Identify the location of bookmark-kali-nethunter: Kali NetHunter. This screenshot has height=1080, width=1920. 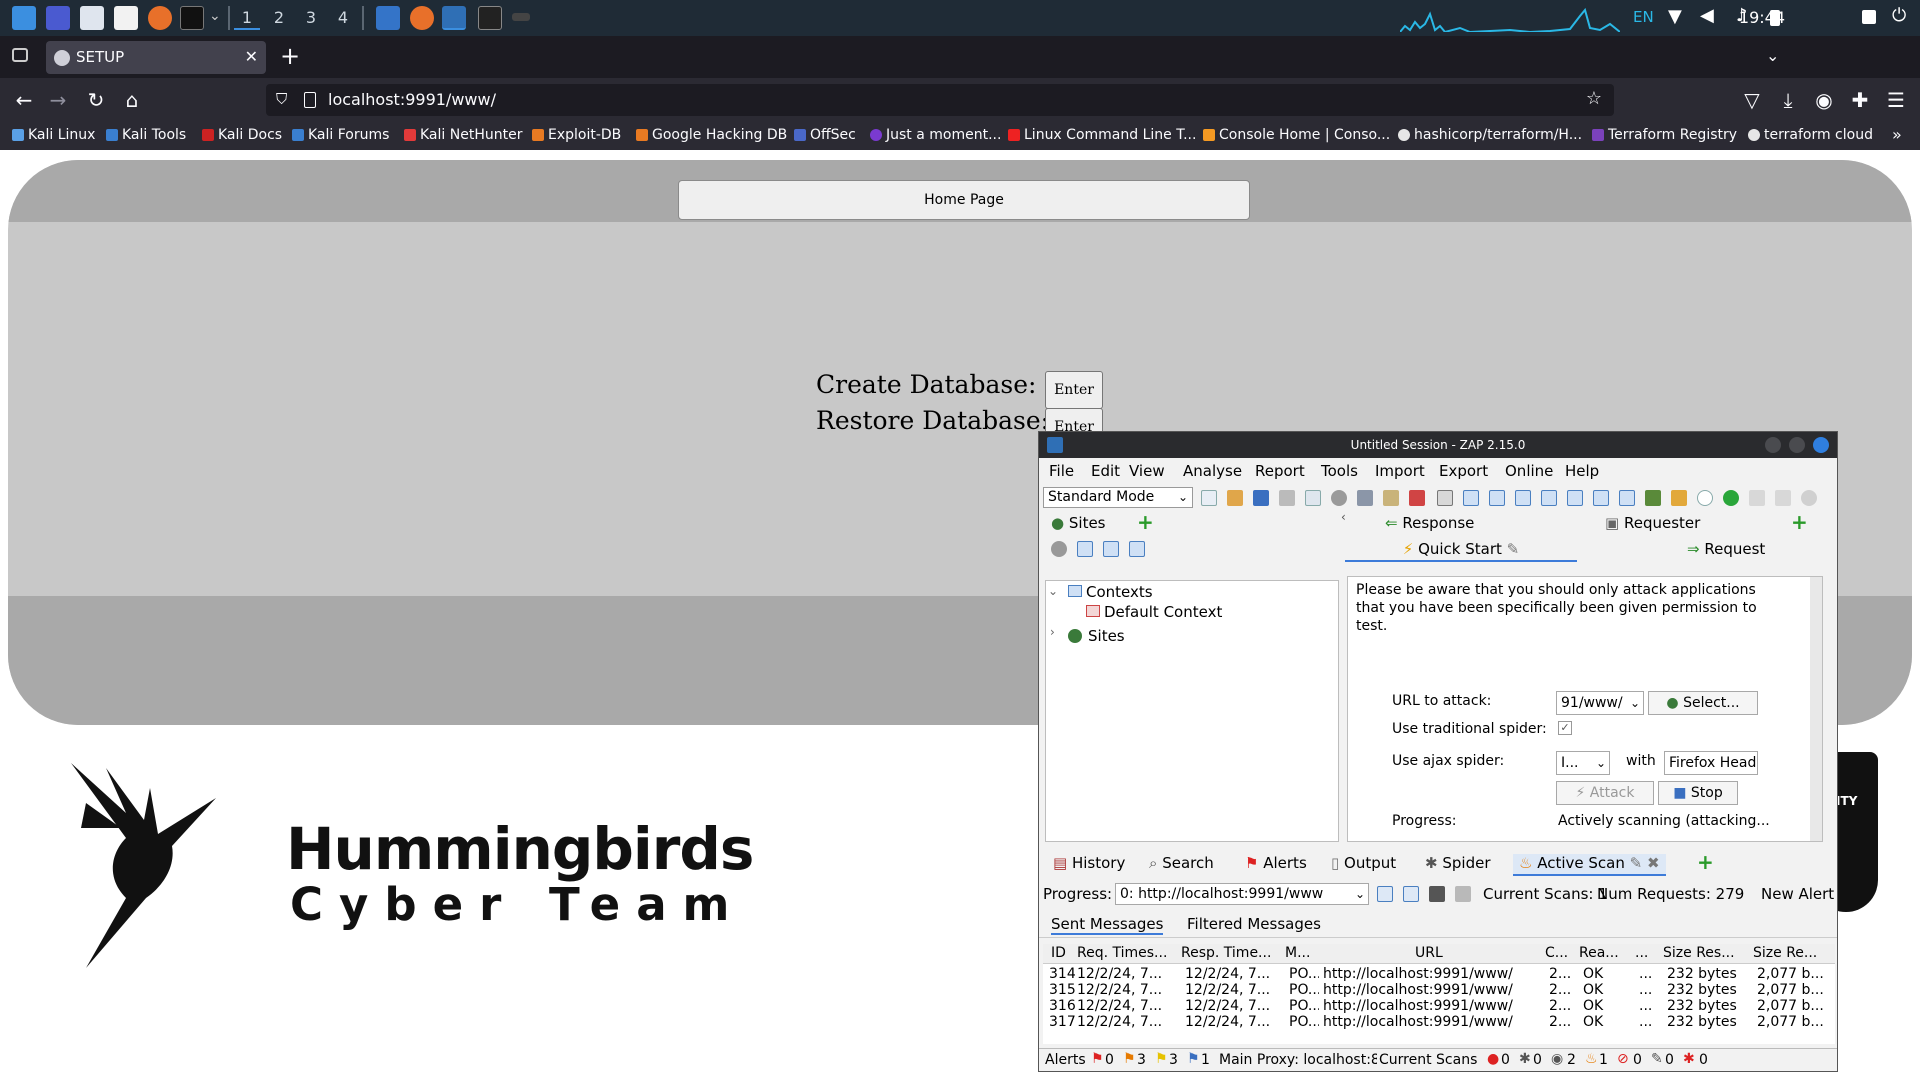
(463, 135).